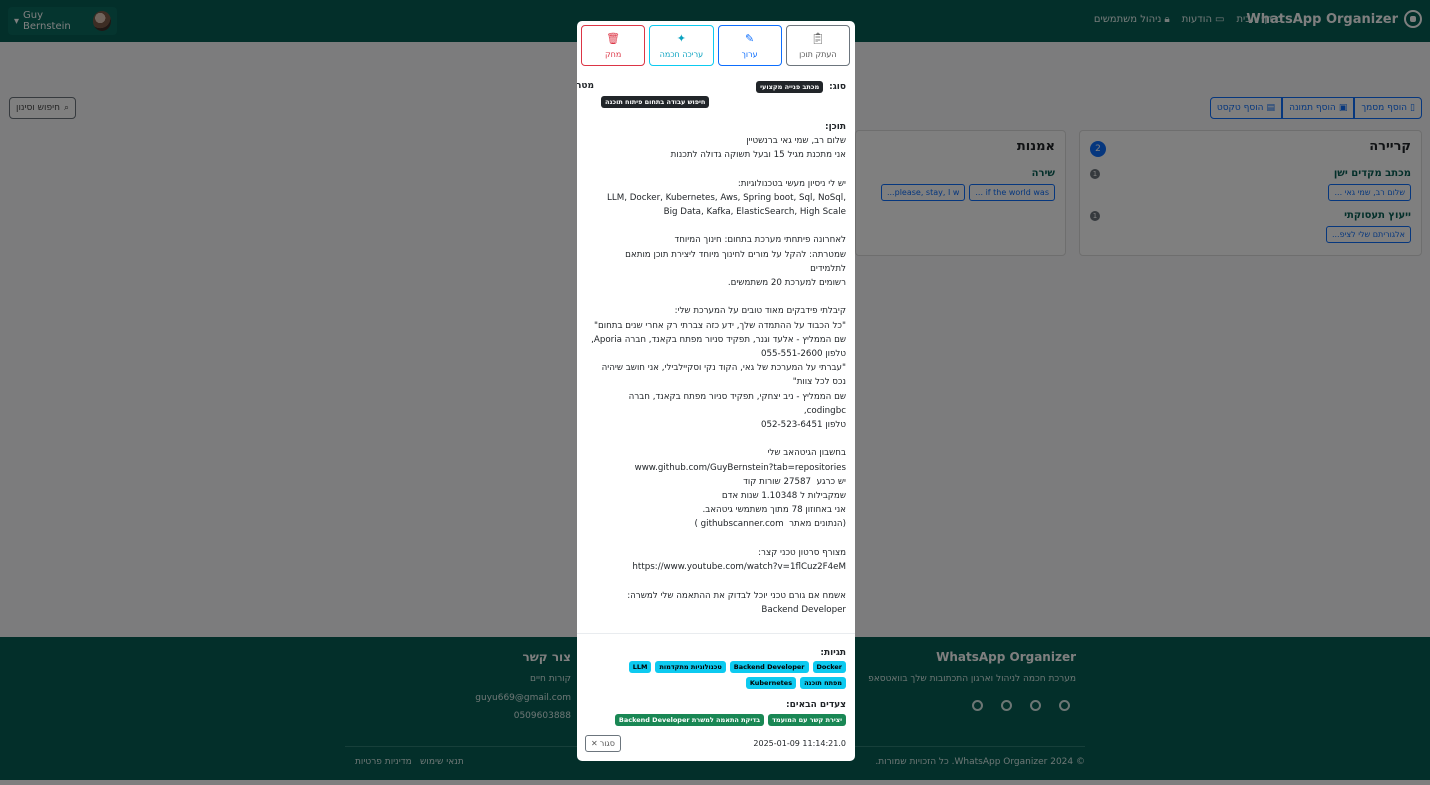 This screenshot has width=1430, height=785. I want to click on type-label: סוג:, so click(837, 87).